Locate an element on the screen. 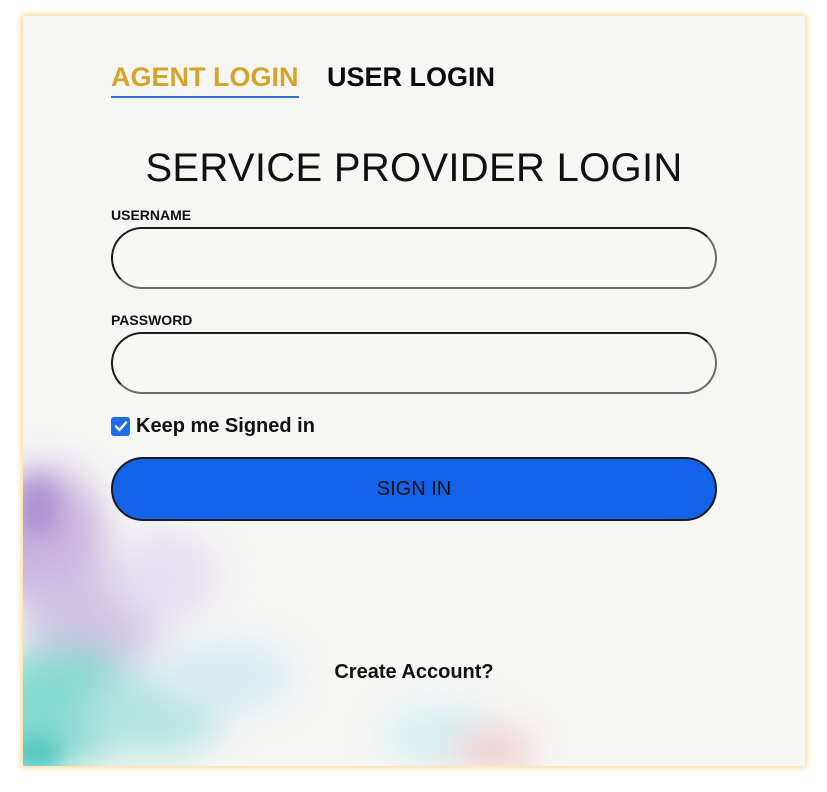 The height and width of the screenshot is (792, 827). keep-signed-in: Keep me Signed in is located at coordinates (213, 426).